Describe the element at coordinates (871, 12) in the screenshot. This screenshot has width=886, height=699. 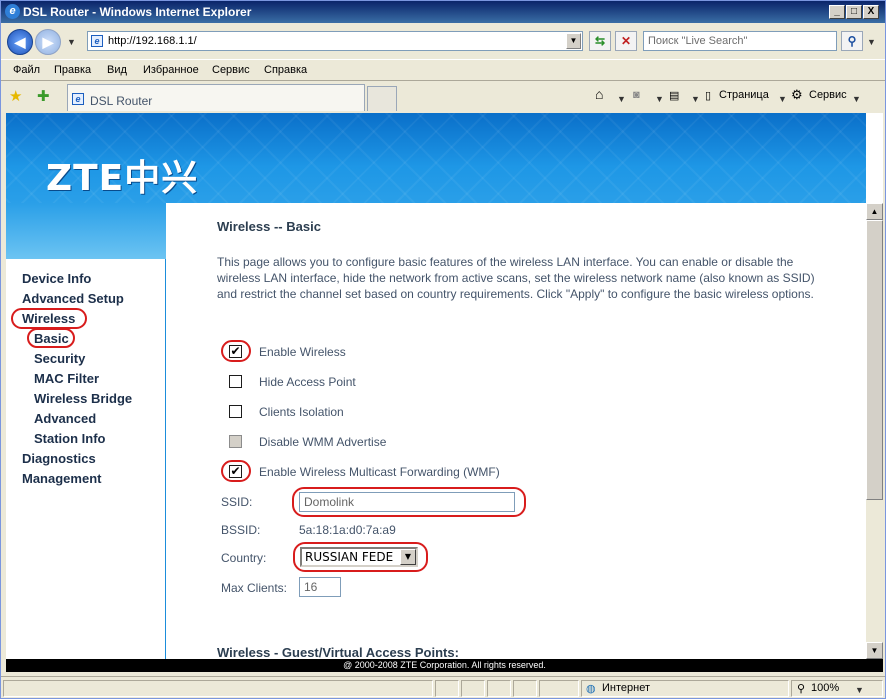
I see `close-button: X` at that location.